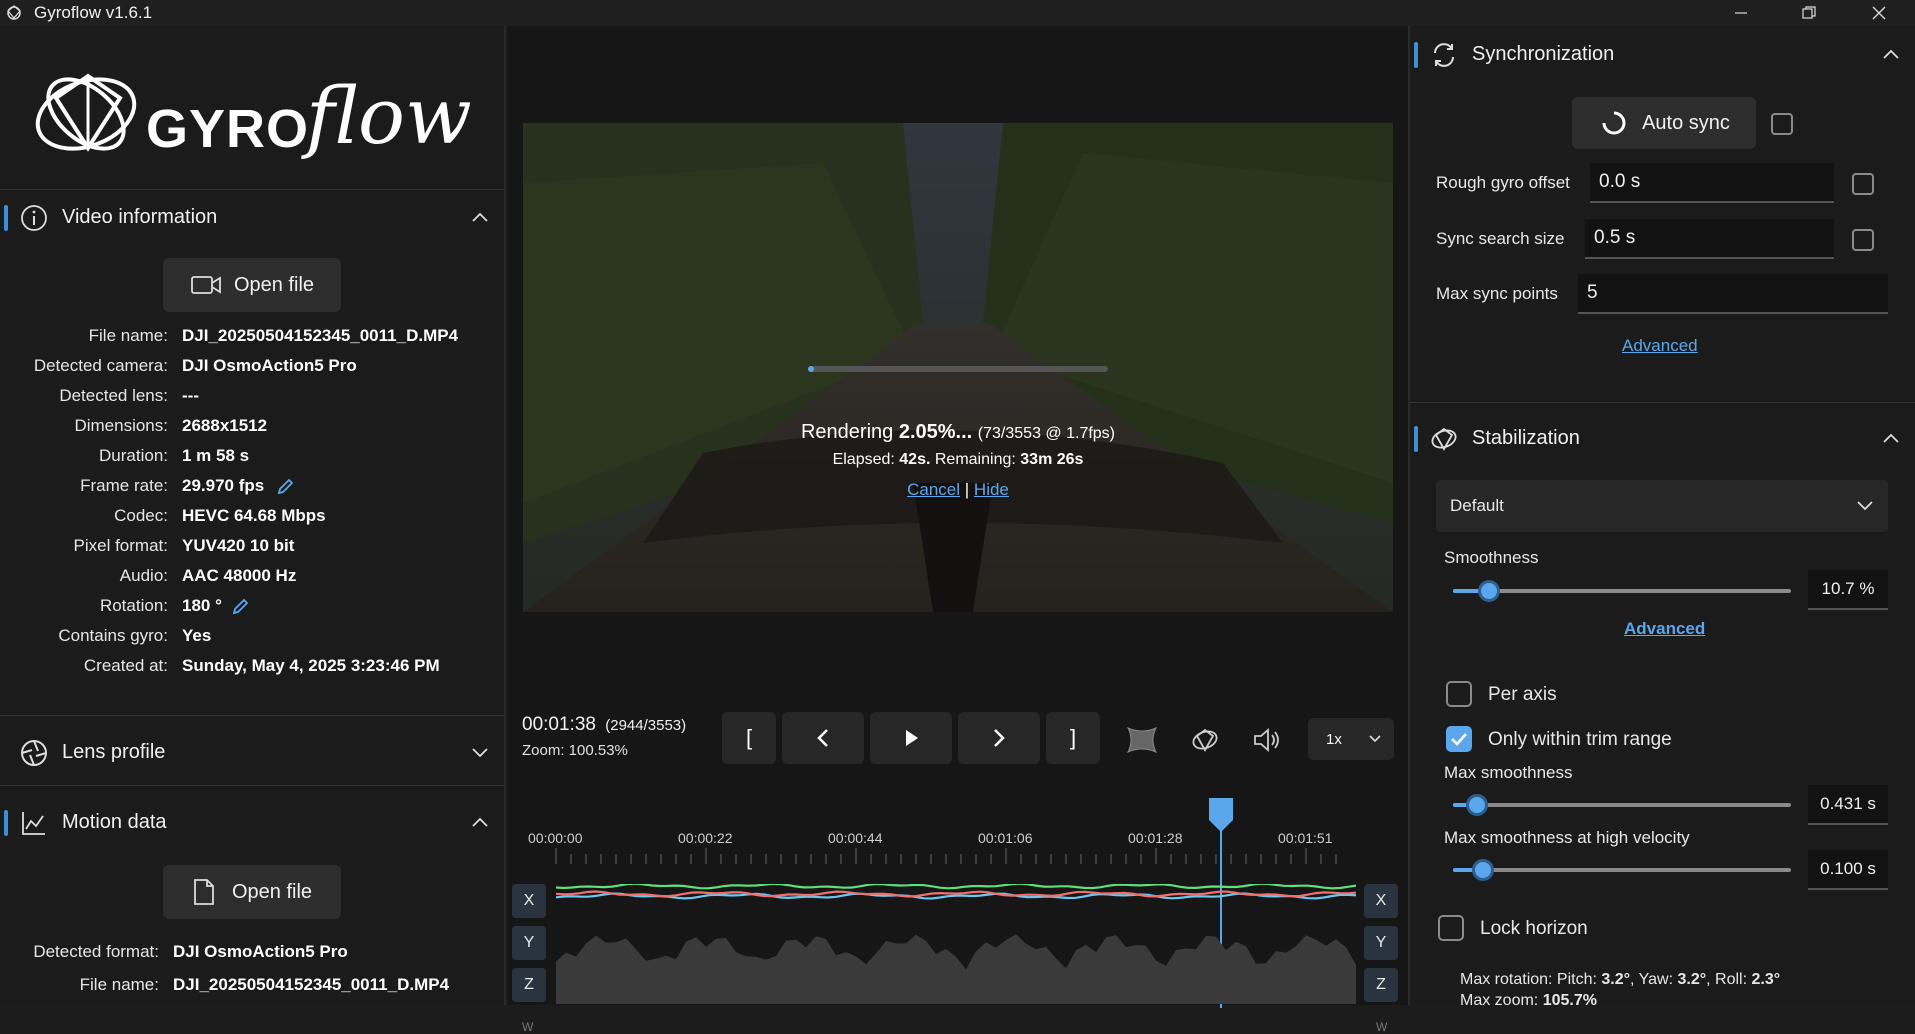  Describe the element at coordinates (1522, 694) in the screenshot. I see `per-axis-label: Per axis` at that location.